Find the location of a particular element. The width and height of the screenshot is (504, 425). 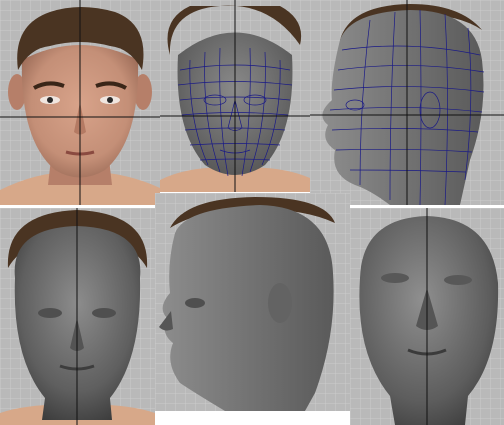

bottom-divider is located at coordinates (252, 418).